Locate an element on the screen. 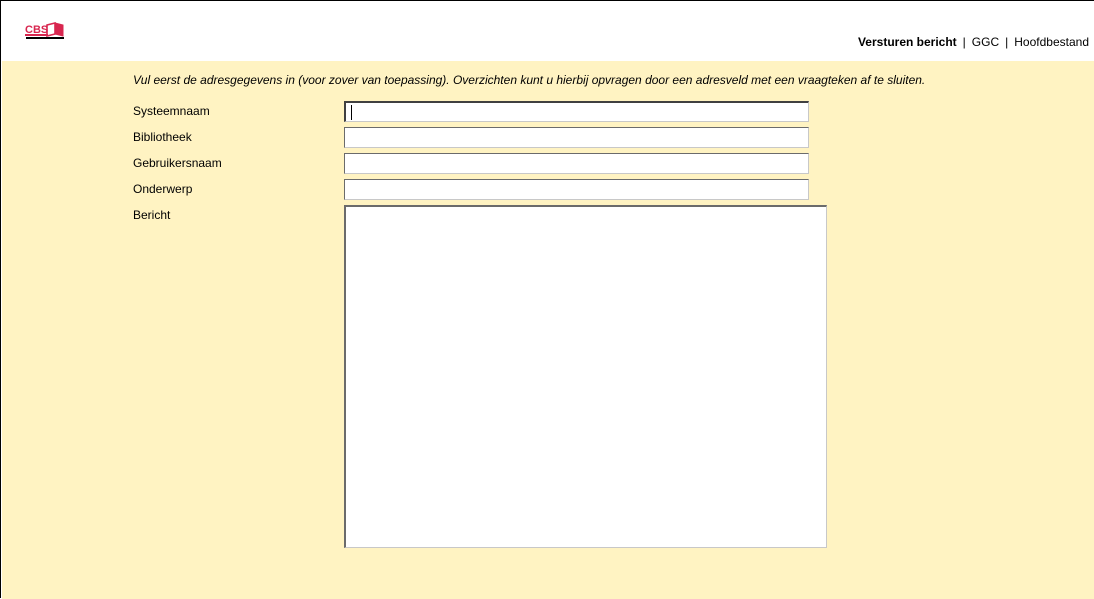 This screenshot has width=1094, height=599. top-nav: Versturen bericht | GGC | Hoofdbestand is located at coordinates (973, 42).